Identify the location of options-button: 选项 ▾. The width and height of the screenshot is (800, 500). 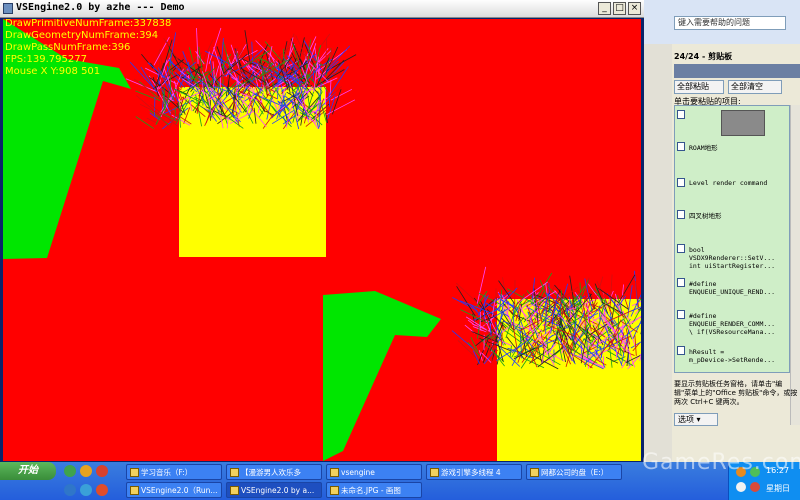
(696, 419).